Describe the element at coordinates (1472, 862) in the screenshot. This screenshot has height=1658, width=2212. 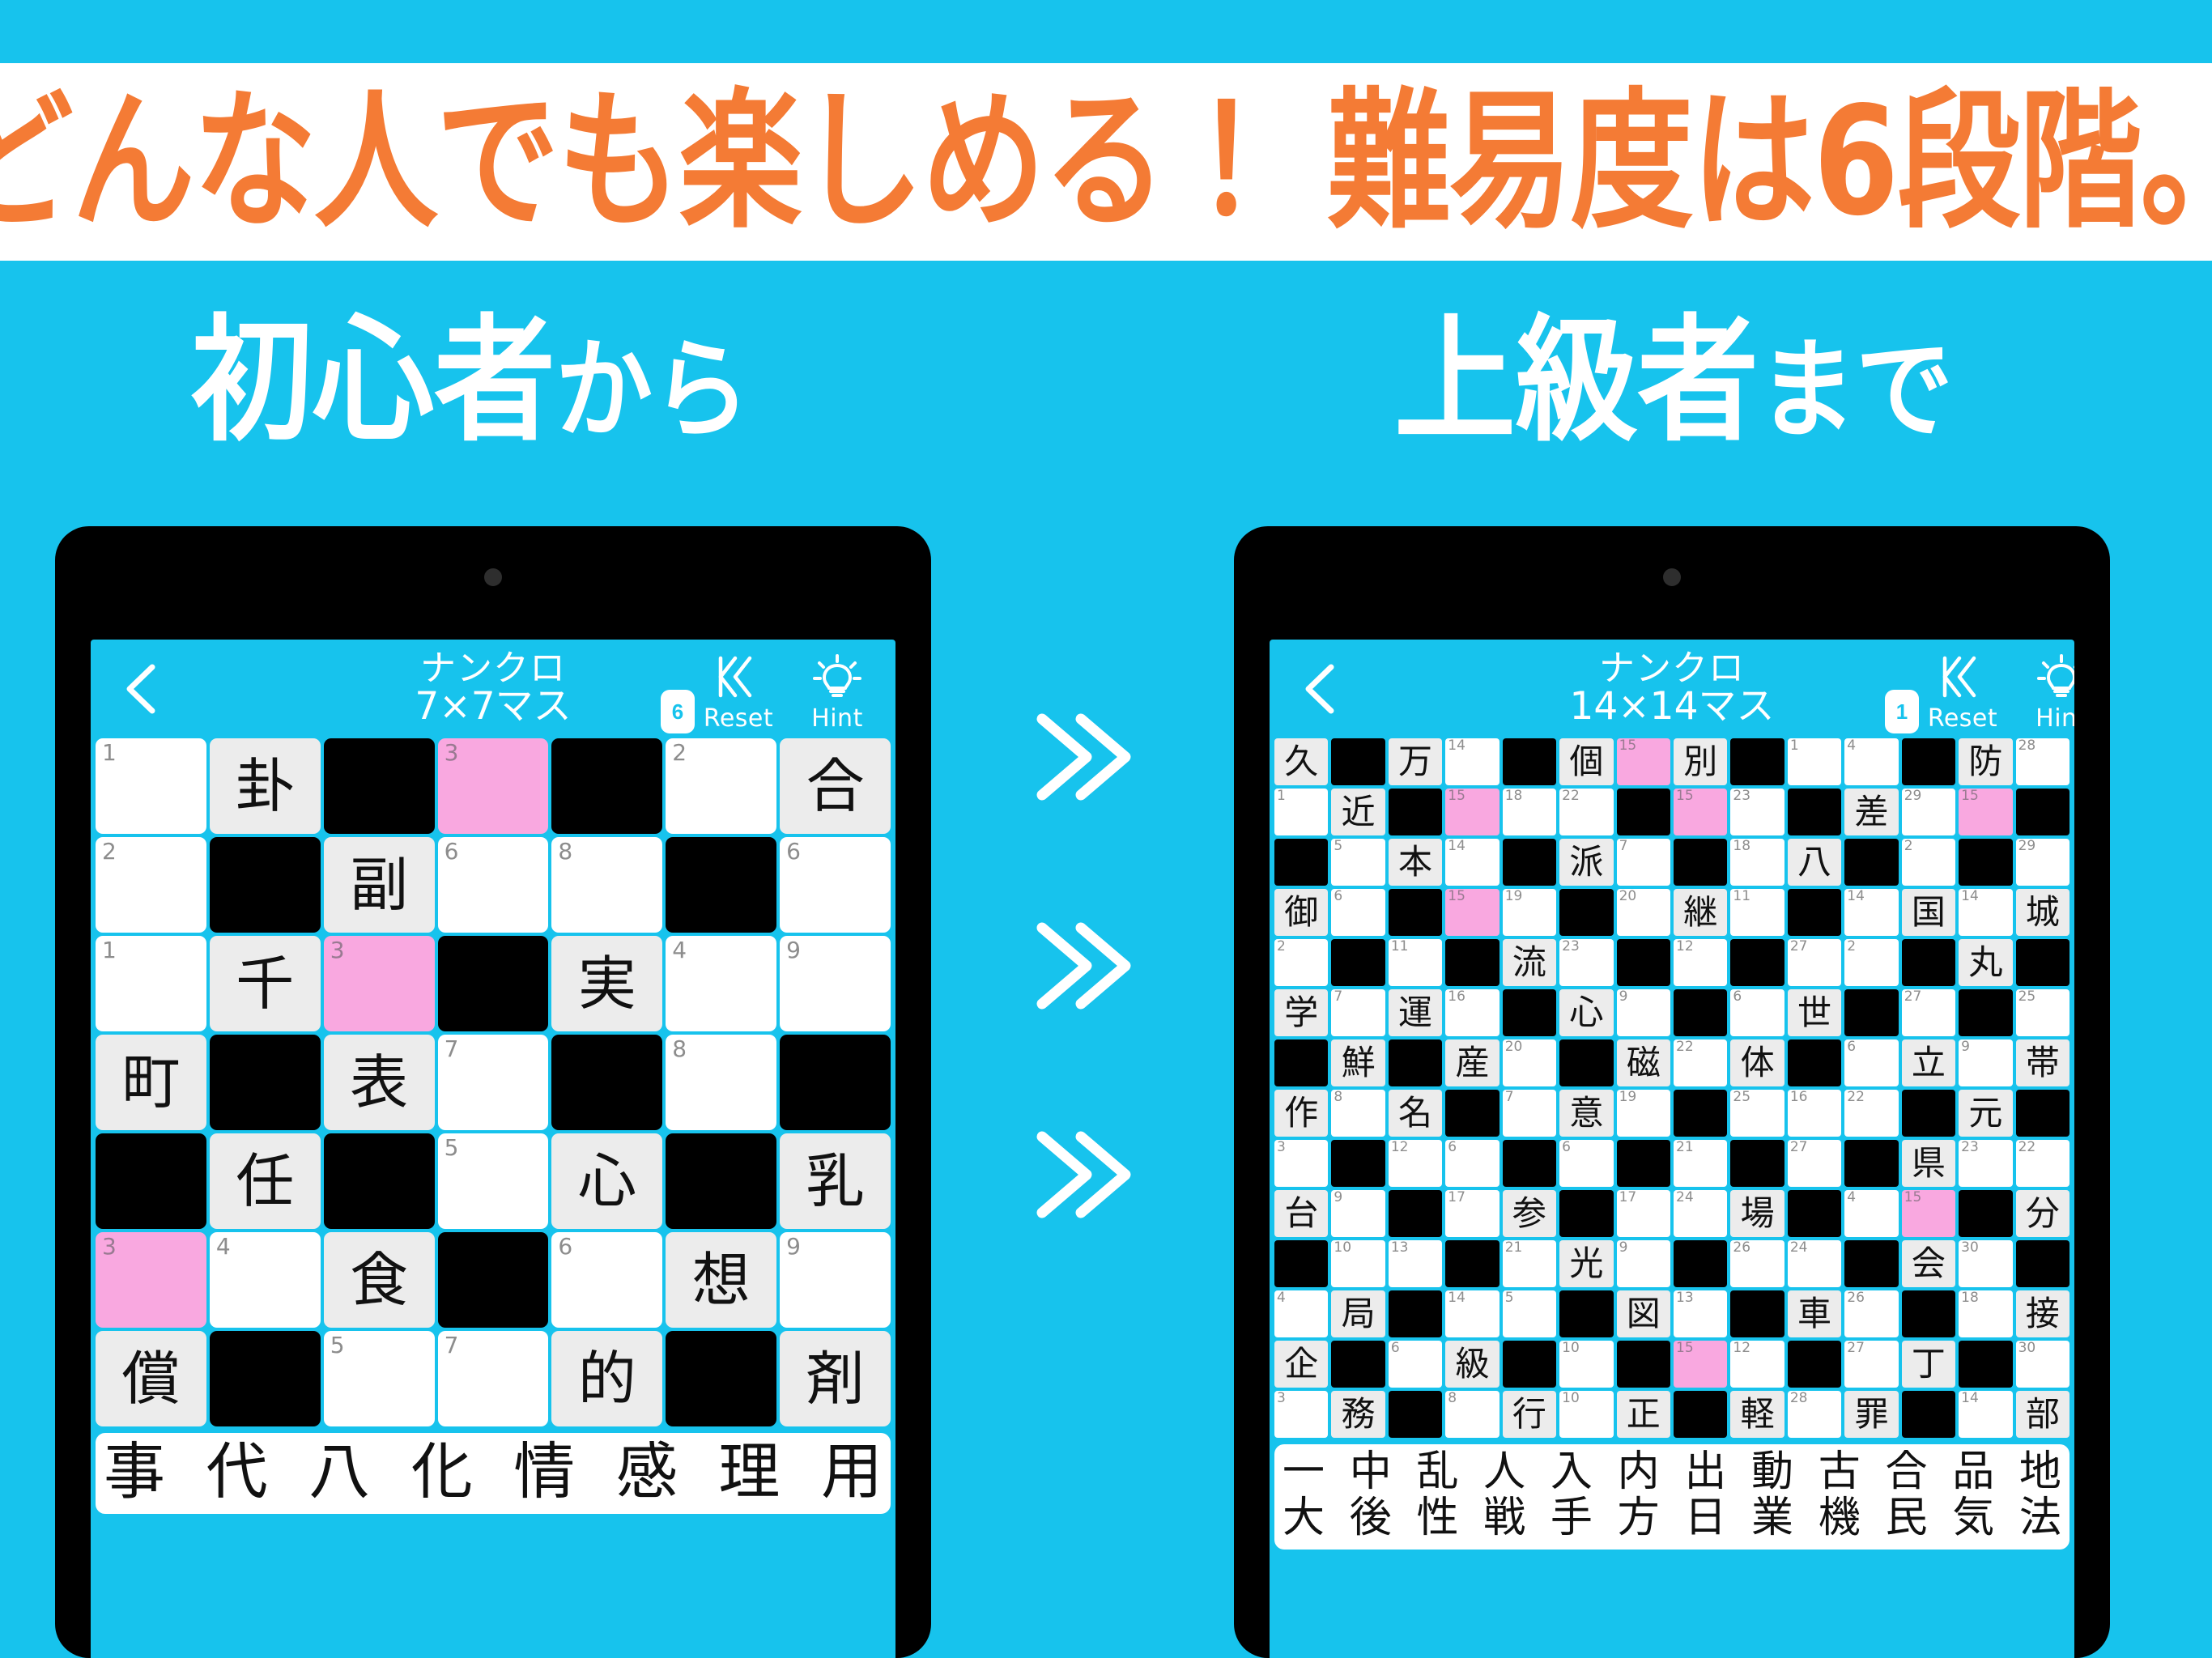
I see `grid-cell-3-4: 14` at that location.